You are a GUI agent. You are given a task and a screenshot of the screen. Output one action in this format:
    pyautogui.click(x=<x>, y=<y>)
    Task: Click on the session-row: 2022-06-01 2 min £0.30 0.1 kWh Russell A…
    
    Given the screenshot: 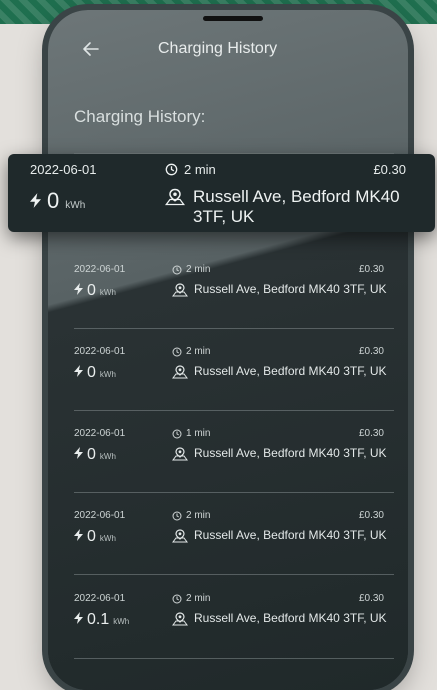 What is the action you would take?
    pyautogui.click(x=236, y=620)
    